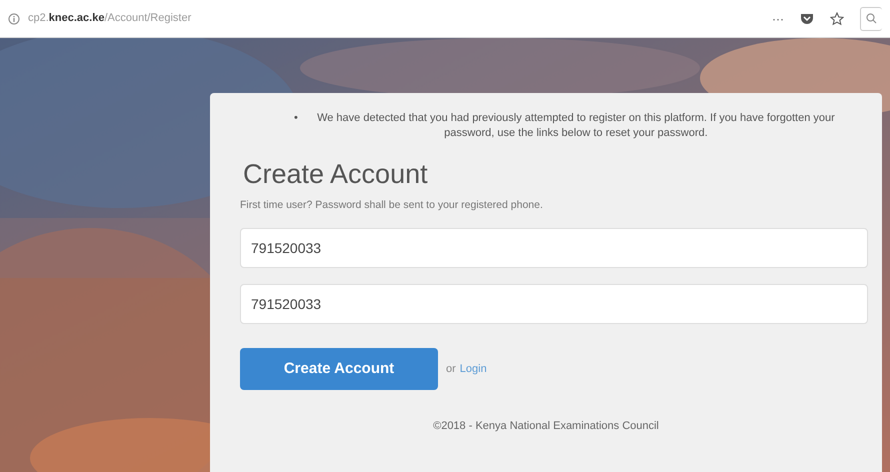 Image resolution: width=890 pixels, height=472 pixels. What do you see at coordinates (392, 206) in the screenshot?
I see `subtitle-text: First time user? Password shall be sent to your registered phone.` at bounding box center [392, 206].